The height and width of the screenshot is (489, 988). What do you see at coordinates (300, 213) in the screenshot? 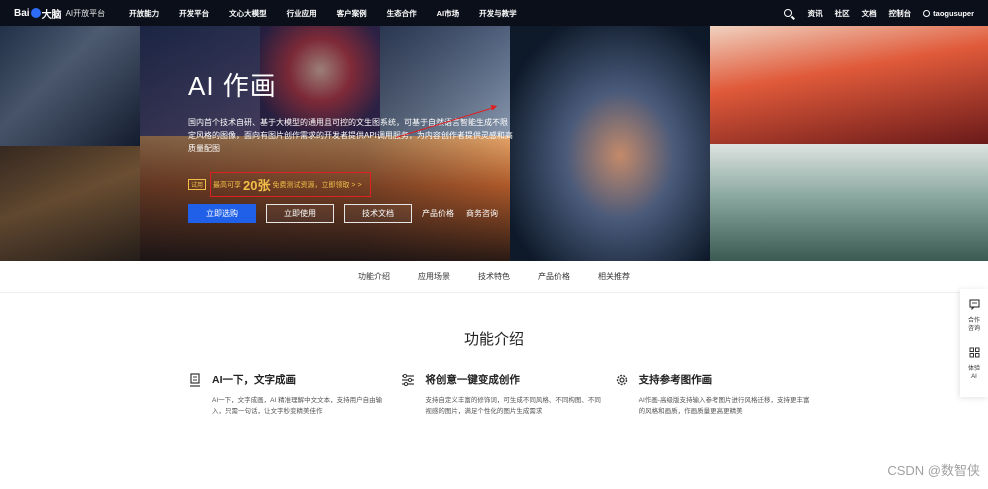
I see `use-now-button: 立即使用` at bounding box center [300, 213].